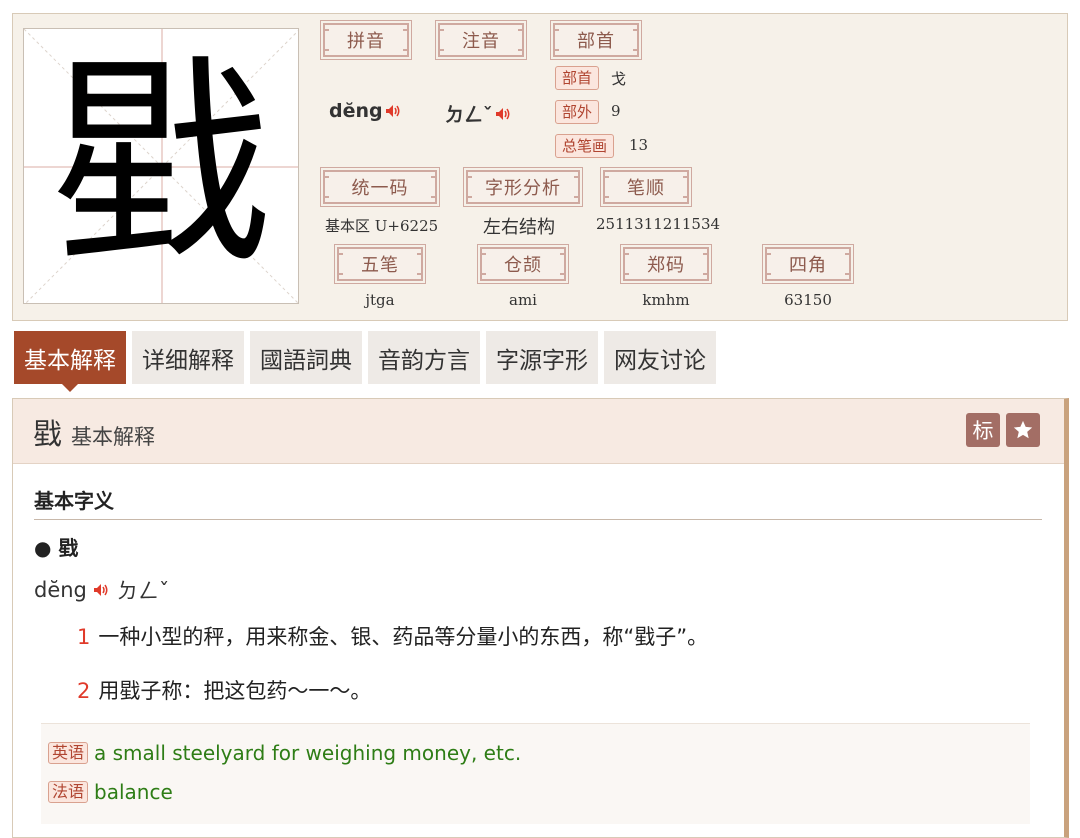  Describe the element at coordinates (403, 637) in the screenshot. I see `definition-text: 一种小型的秤，用来称金、银、药品等分量小的东西，称“戥子”。` at that location.